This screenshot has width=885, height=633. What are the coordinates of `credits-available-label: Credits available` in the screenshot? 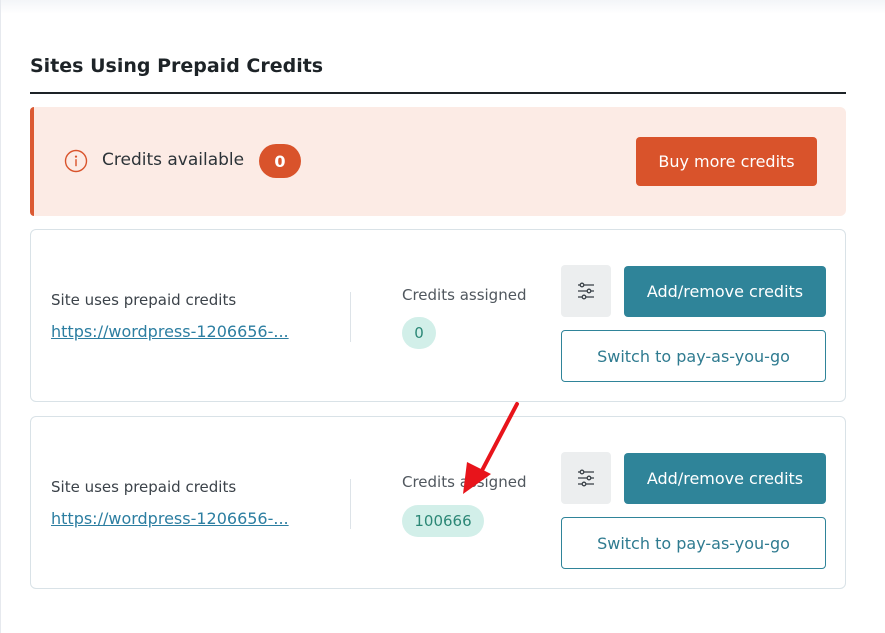 It's located at (173, 160).